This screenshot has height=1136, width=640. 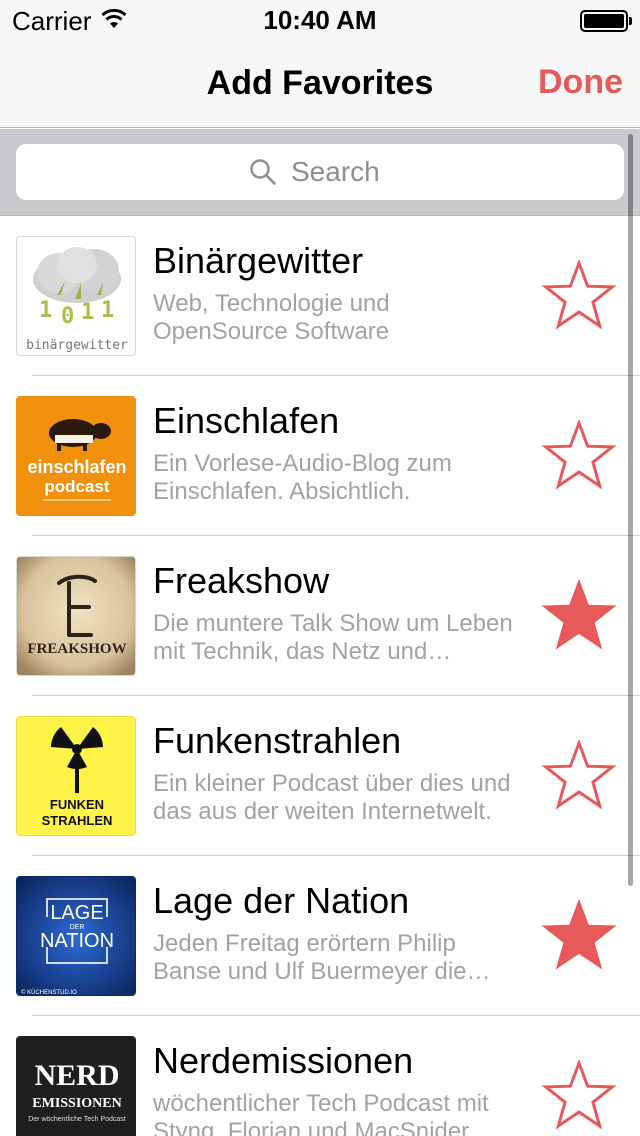 I want to click on done-button: Done, so click(x=580, y=82).